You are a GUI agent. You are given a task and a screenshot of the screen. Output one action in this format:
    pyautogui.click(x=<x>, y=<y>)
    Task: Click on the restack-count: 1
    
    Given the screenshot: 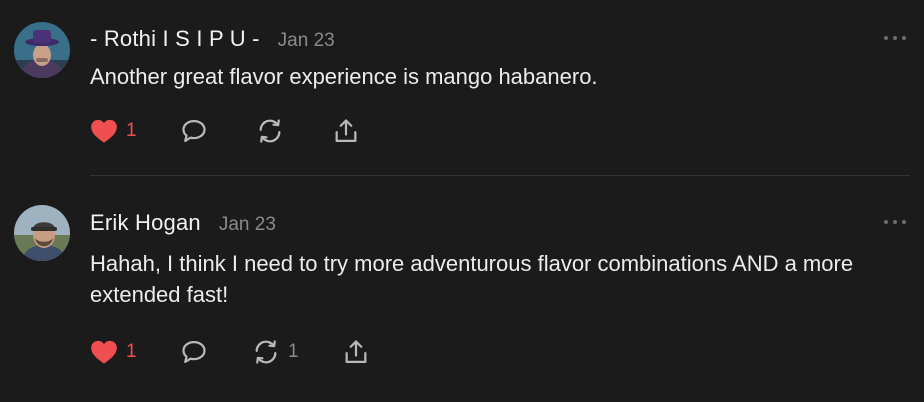 What is the action you would take?
    pyautogui.click(x=293, y=351)
    